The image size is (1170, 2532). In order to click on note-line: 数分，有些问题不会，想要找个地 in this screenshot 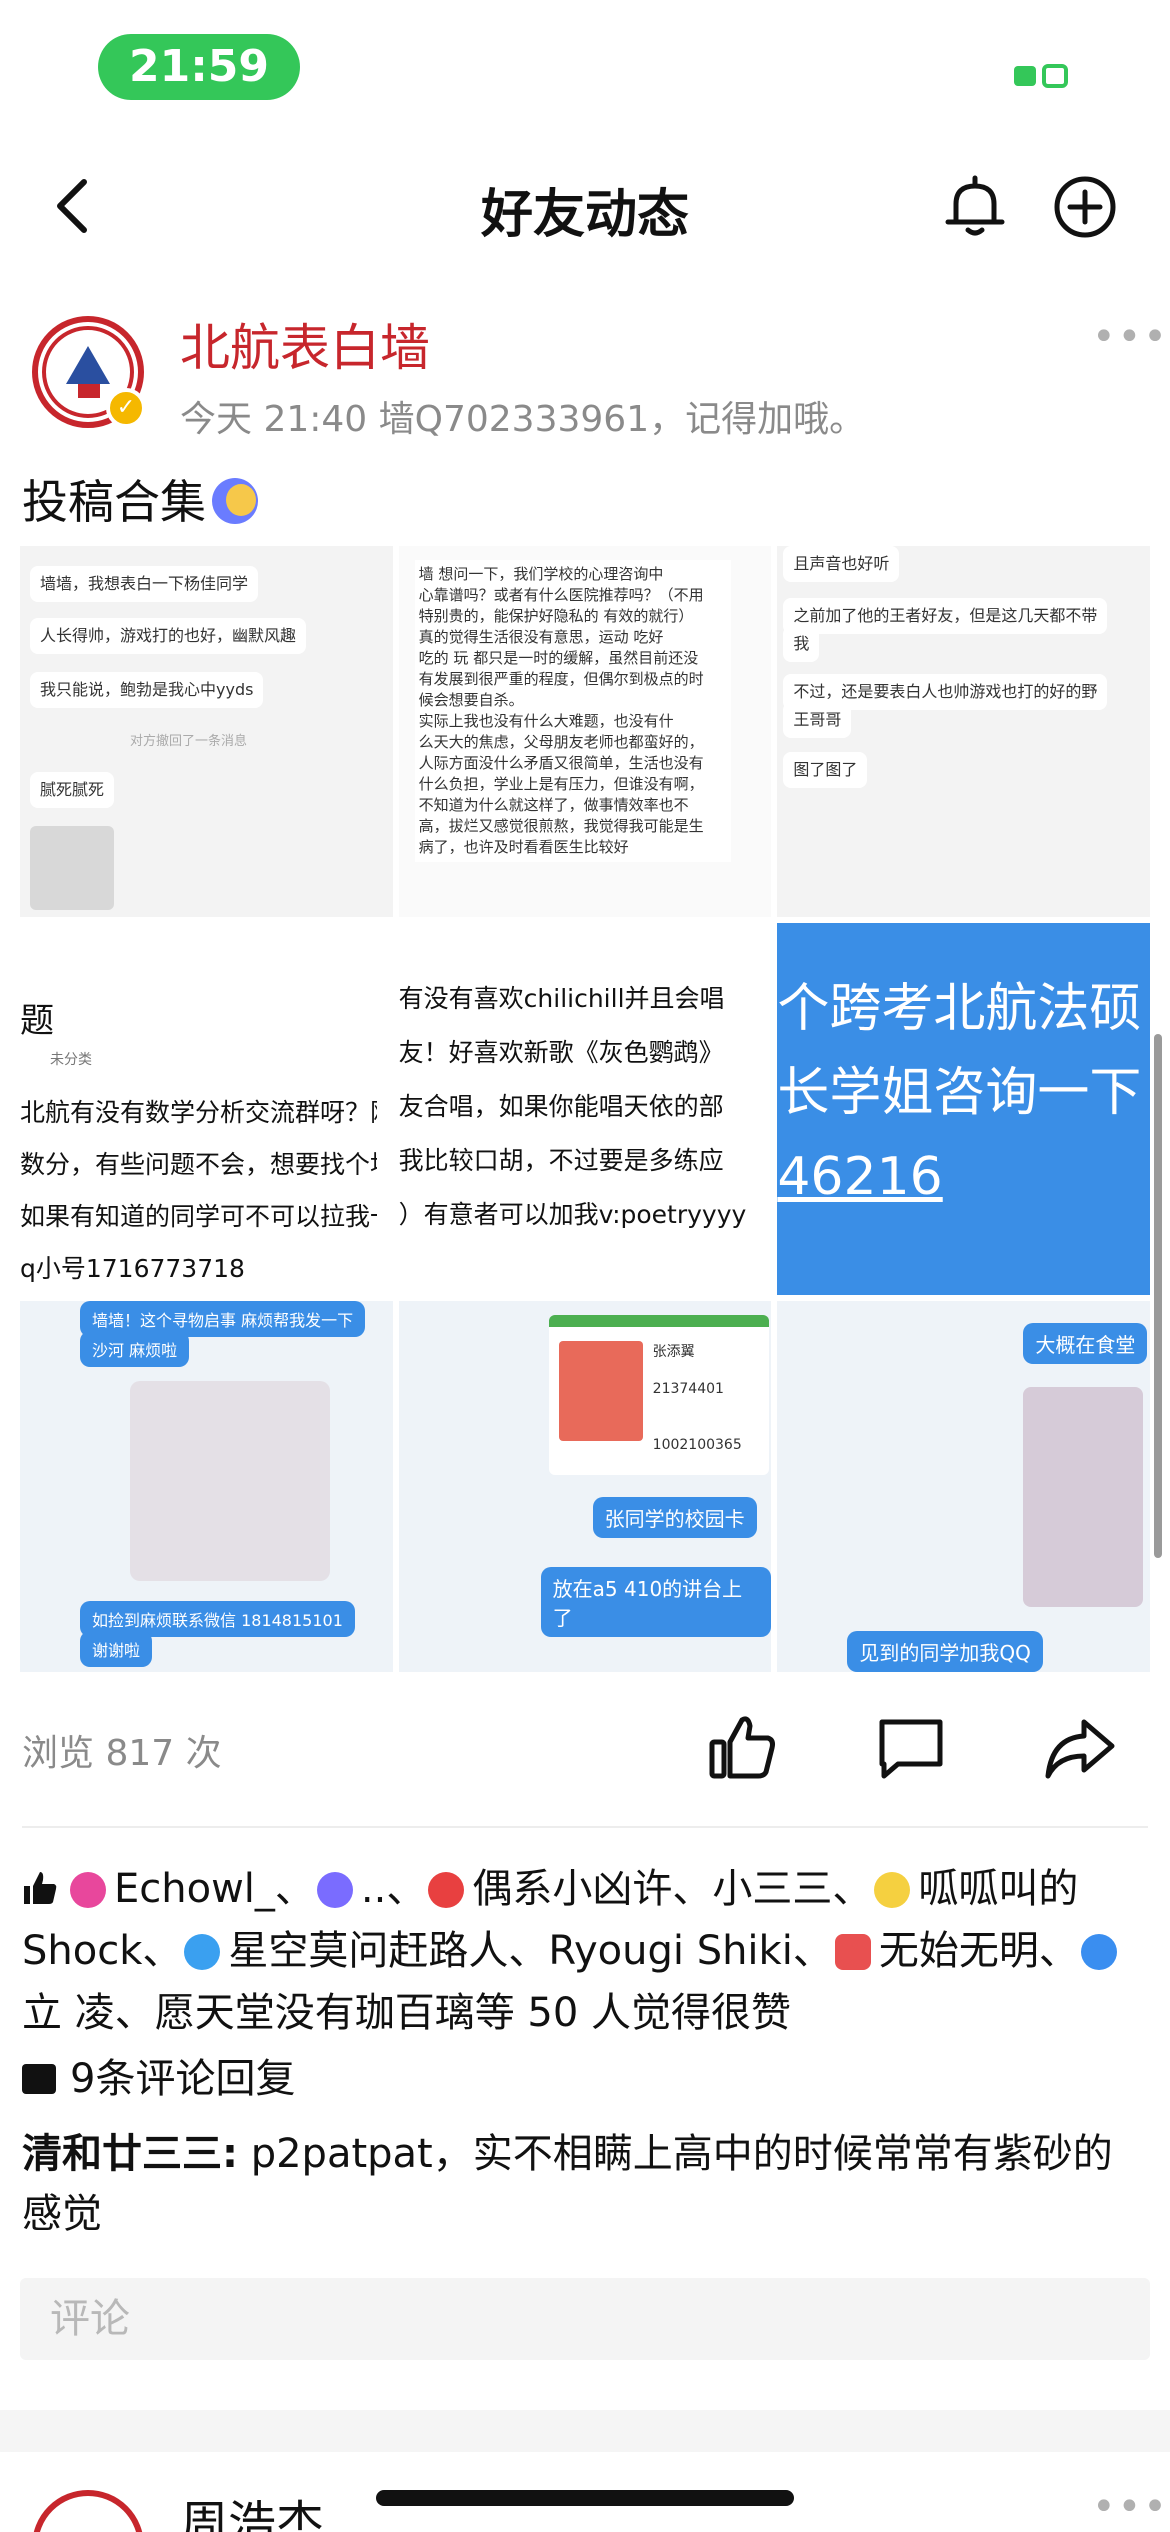, I will do `click(198, 1165)`.